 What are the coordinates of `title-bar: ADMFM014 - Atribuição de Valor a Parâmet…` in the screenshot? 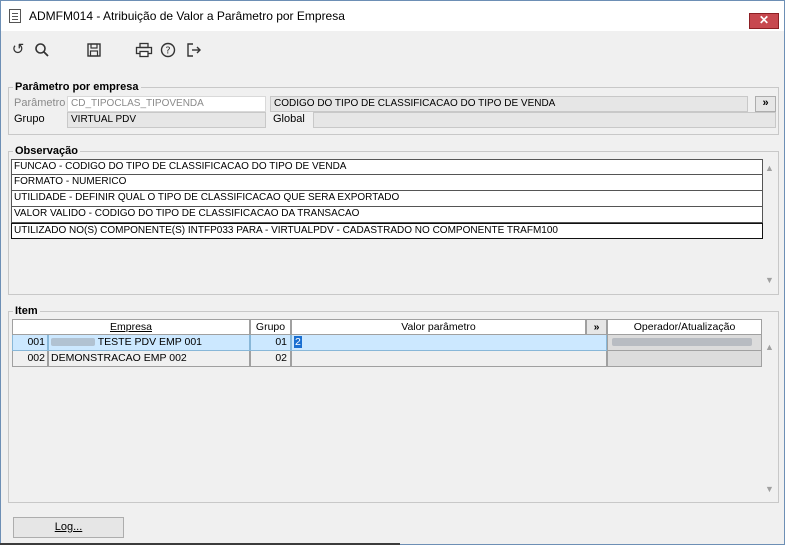 It's located at (392, 16).